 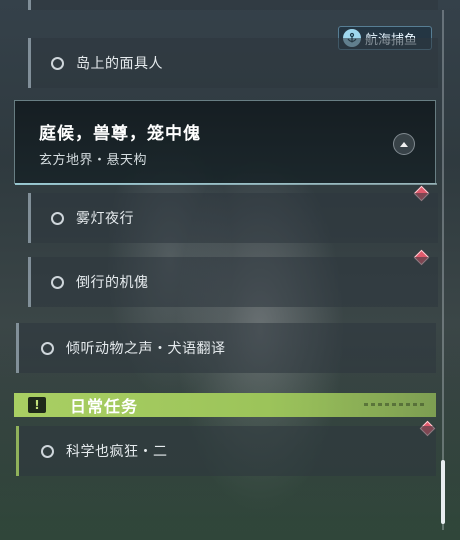 I want to click on scrollbar-track, so click(x=443, y=270).